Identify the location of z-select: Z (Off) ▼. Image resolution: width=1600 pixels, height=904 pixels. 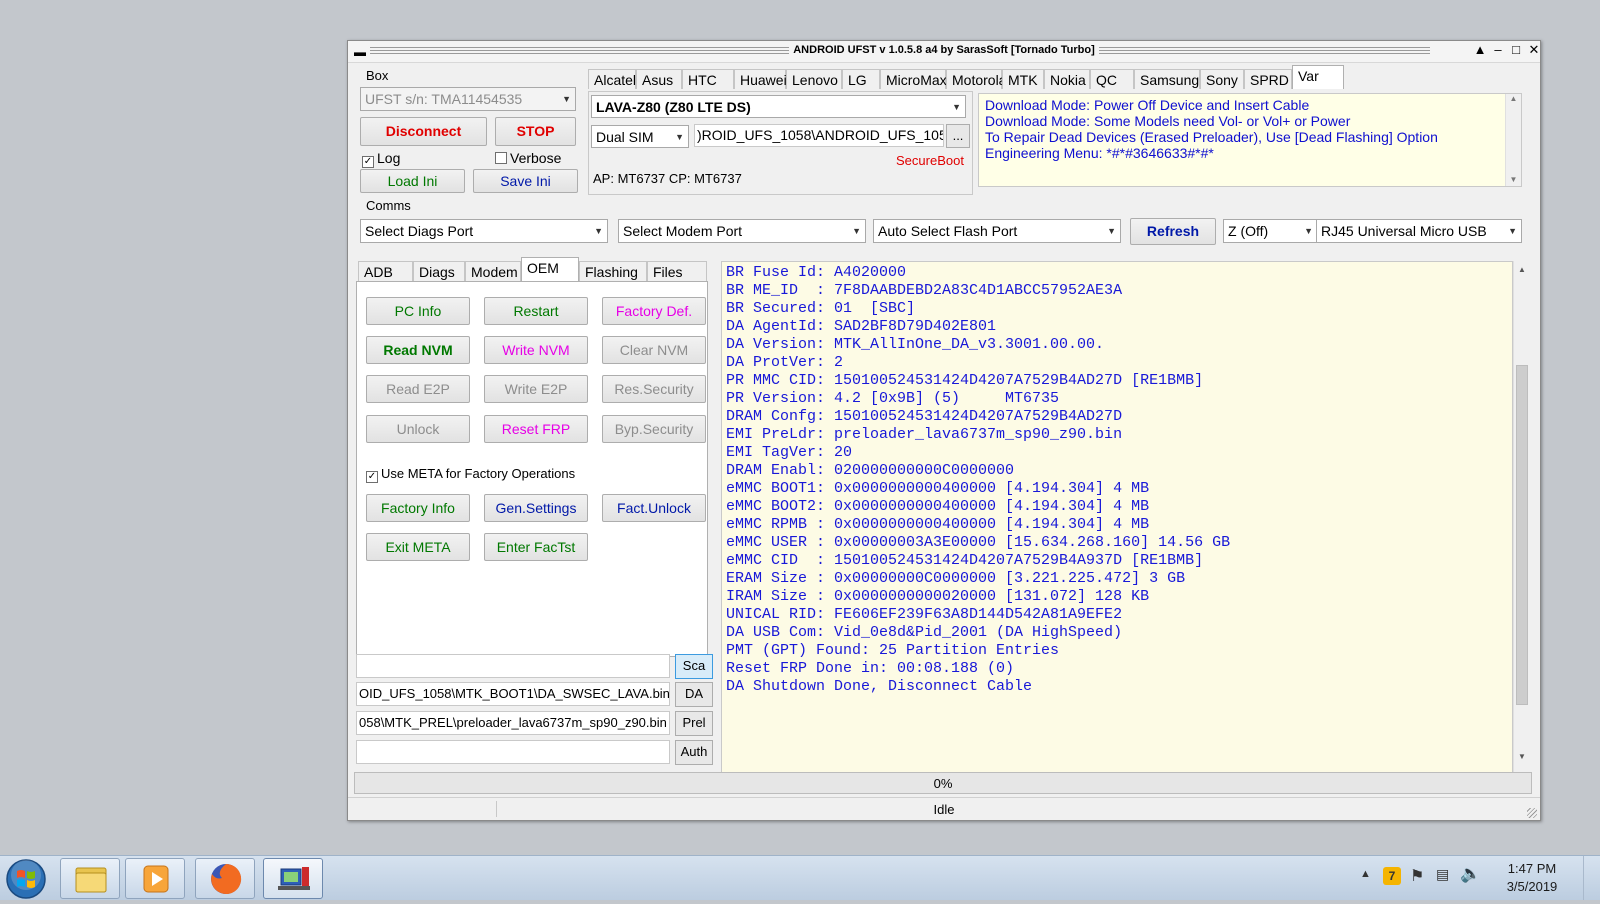
(1270, 231).